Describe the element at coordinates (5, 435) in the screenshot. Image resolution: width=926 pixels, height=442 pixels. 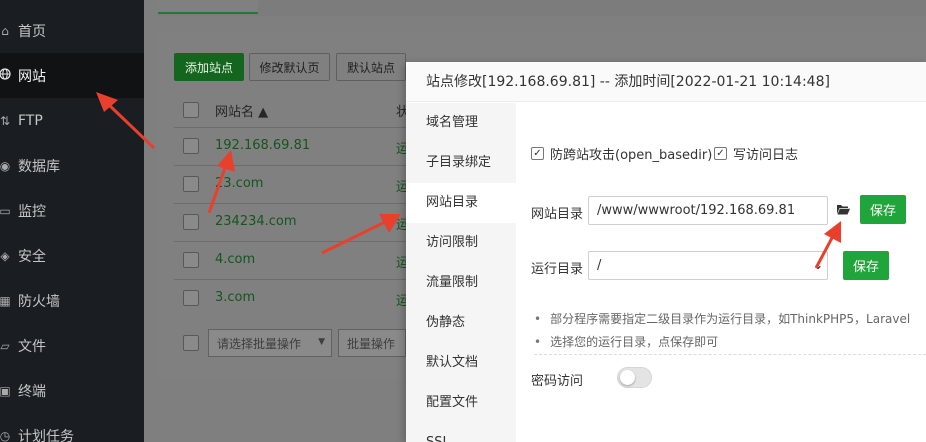
I see `clock-icon: ◷` at that location.